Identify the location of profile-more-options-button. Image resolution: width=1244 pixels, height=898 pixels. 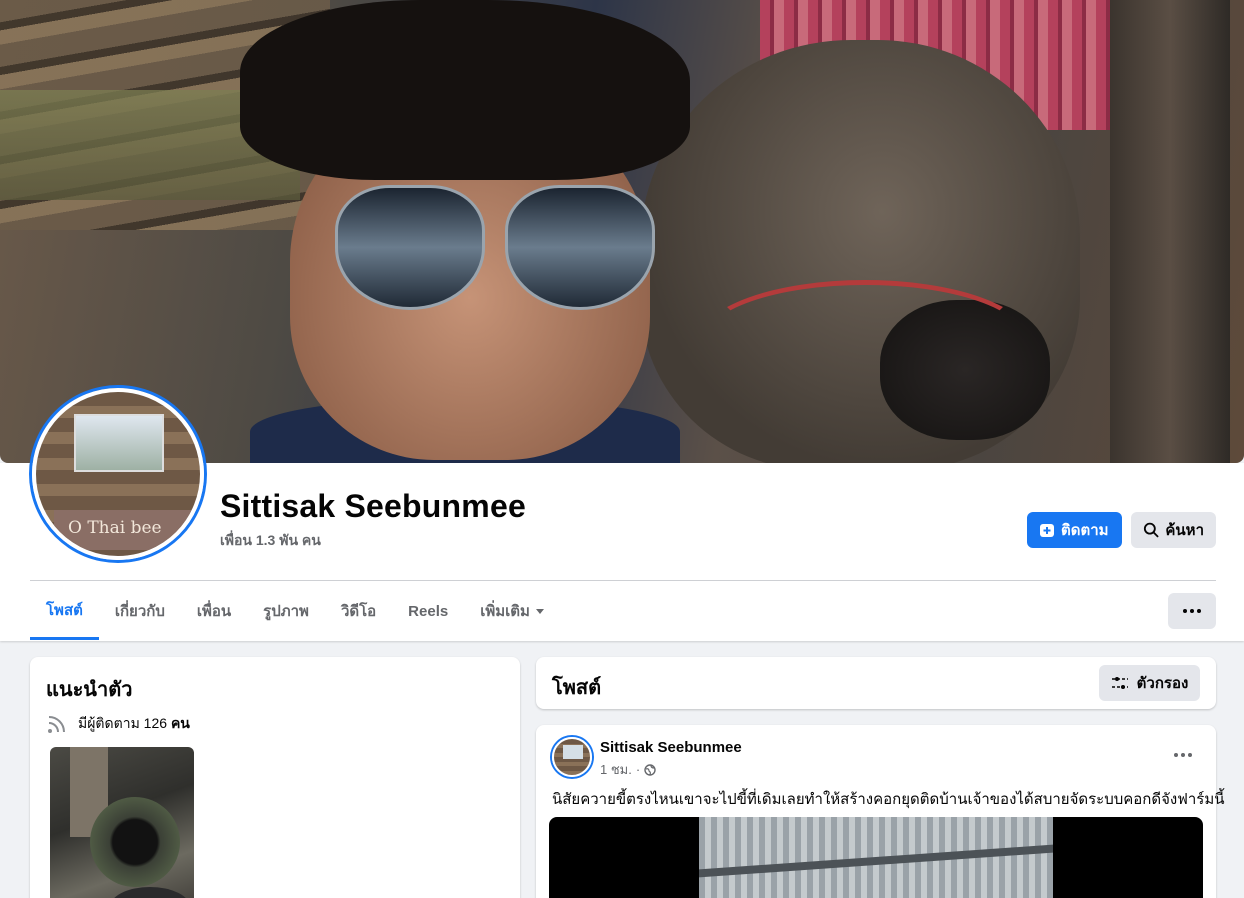
(1192, 611).